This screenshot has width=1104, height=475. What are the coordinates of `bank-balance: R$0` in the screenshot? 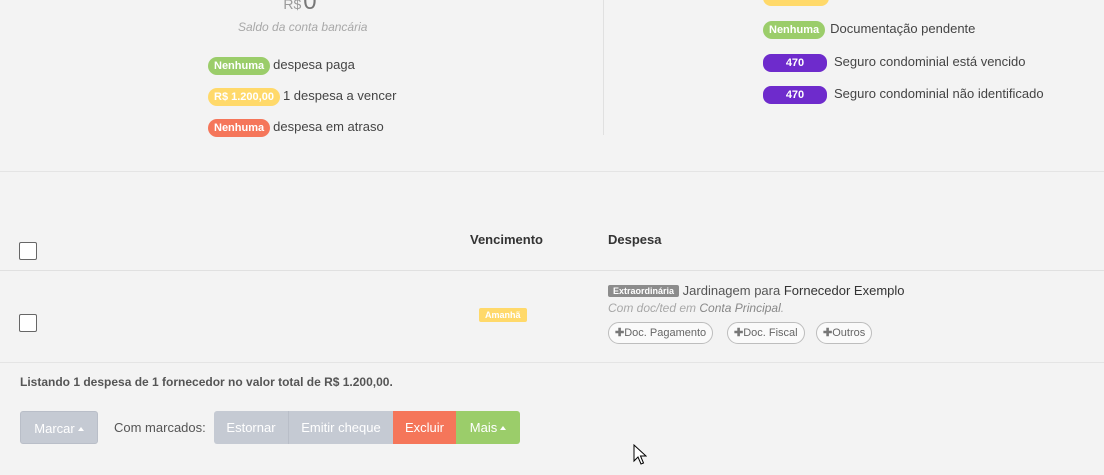 It's located at (300, 8).